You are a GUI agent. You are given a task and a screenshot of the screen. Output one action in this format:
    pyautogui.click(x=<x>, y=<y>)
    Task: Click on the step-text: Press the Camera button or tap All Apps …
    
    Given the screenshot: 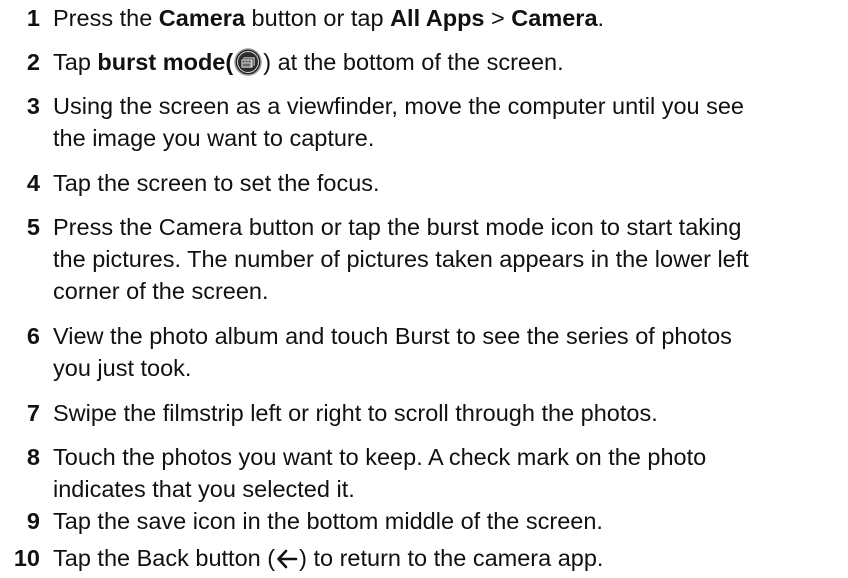 What is the action you would take?
    pyautogui.click(x=329, y=18)
    